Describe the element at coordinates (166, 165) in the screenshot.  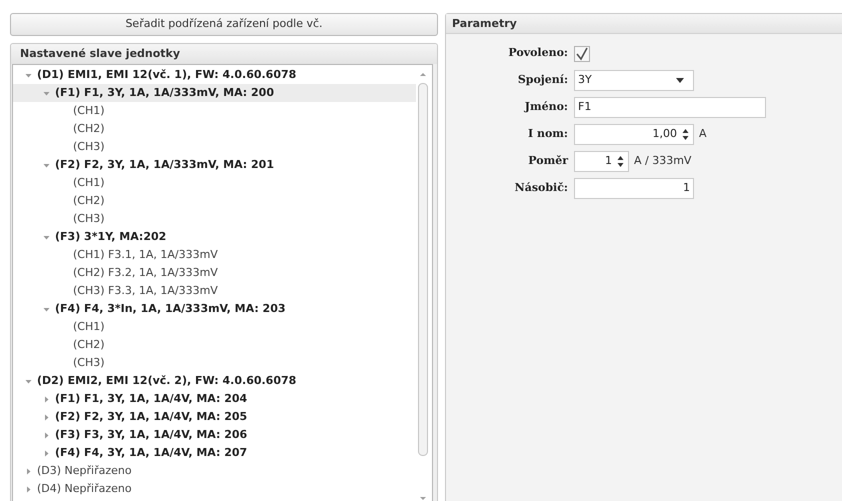
I see `tree-item: (F2) F2, 3Y, 1A, 1A/333mV, MA: 201` at that location.